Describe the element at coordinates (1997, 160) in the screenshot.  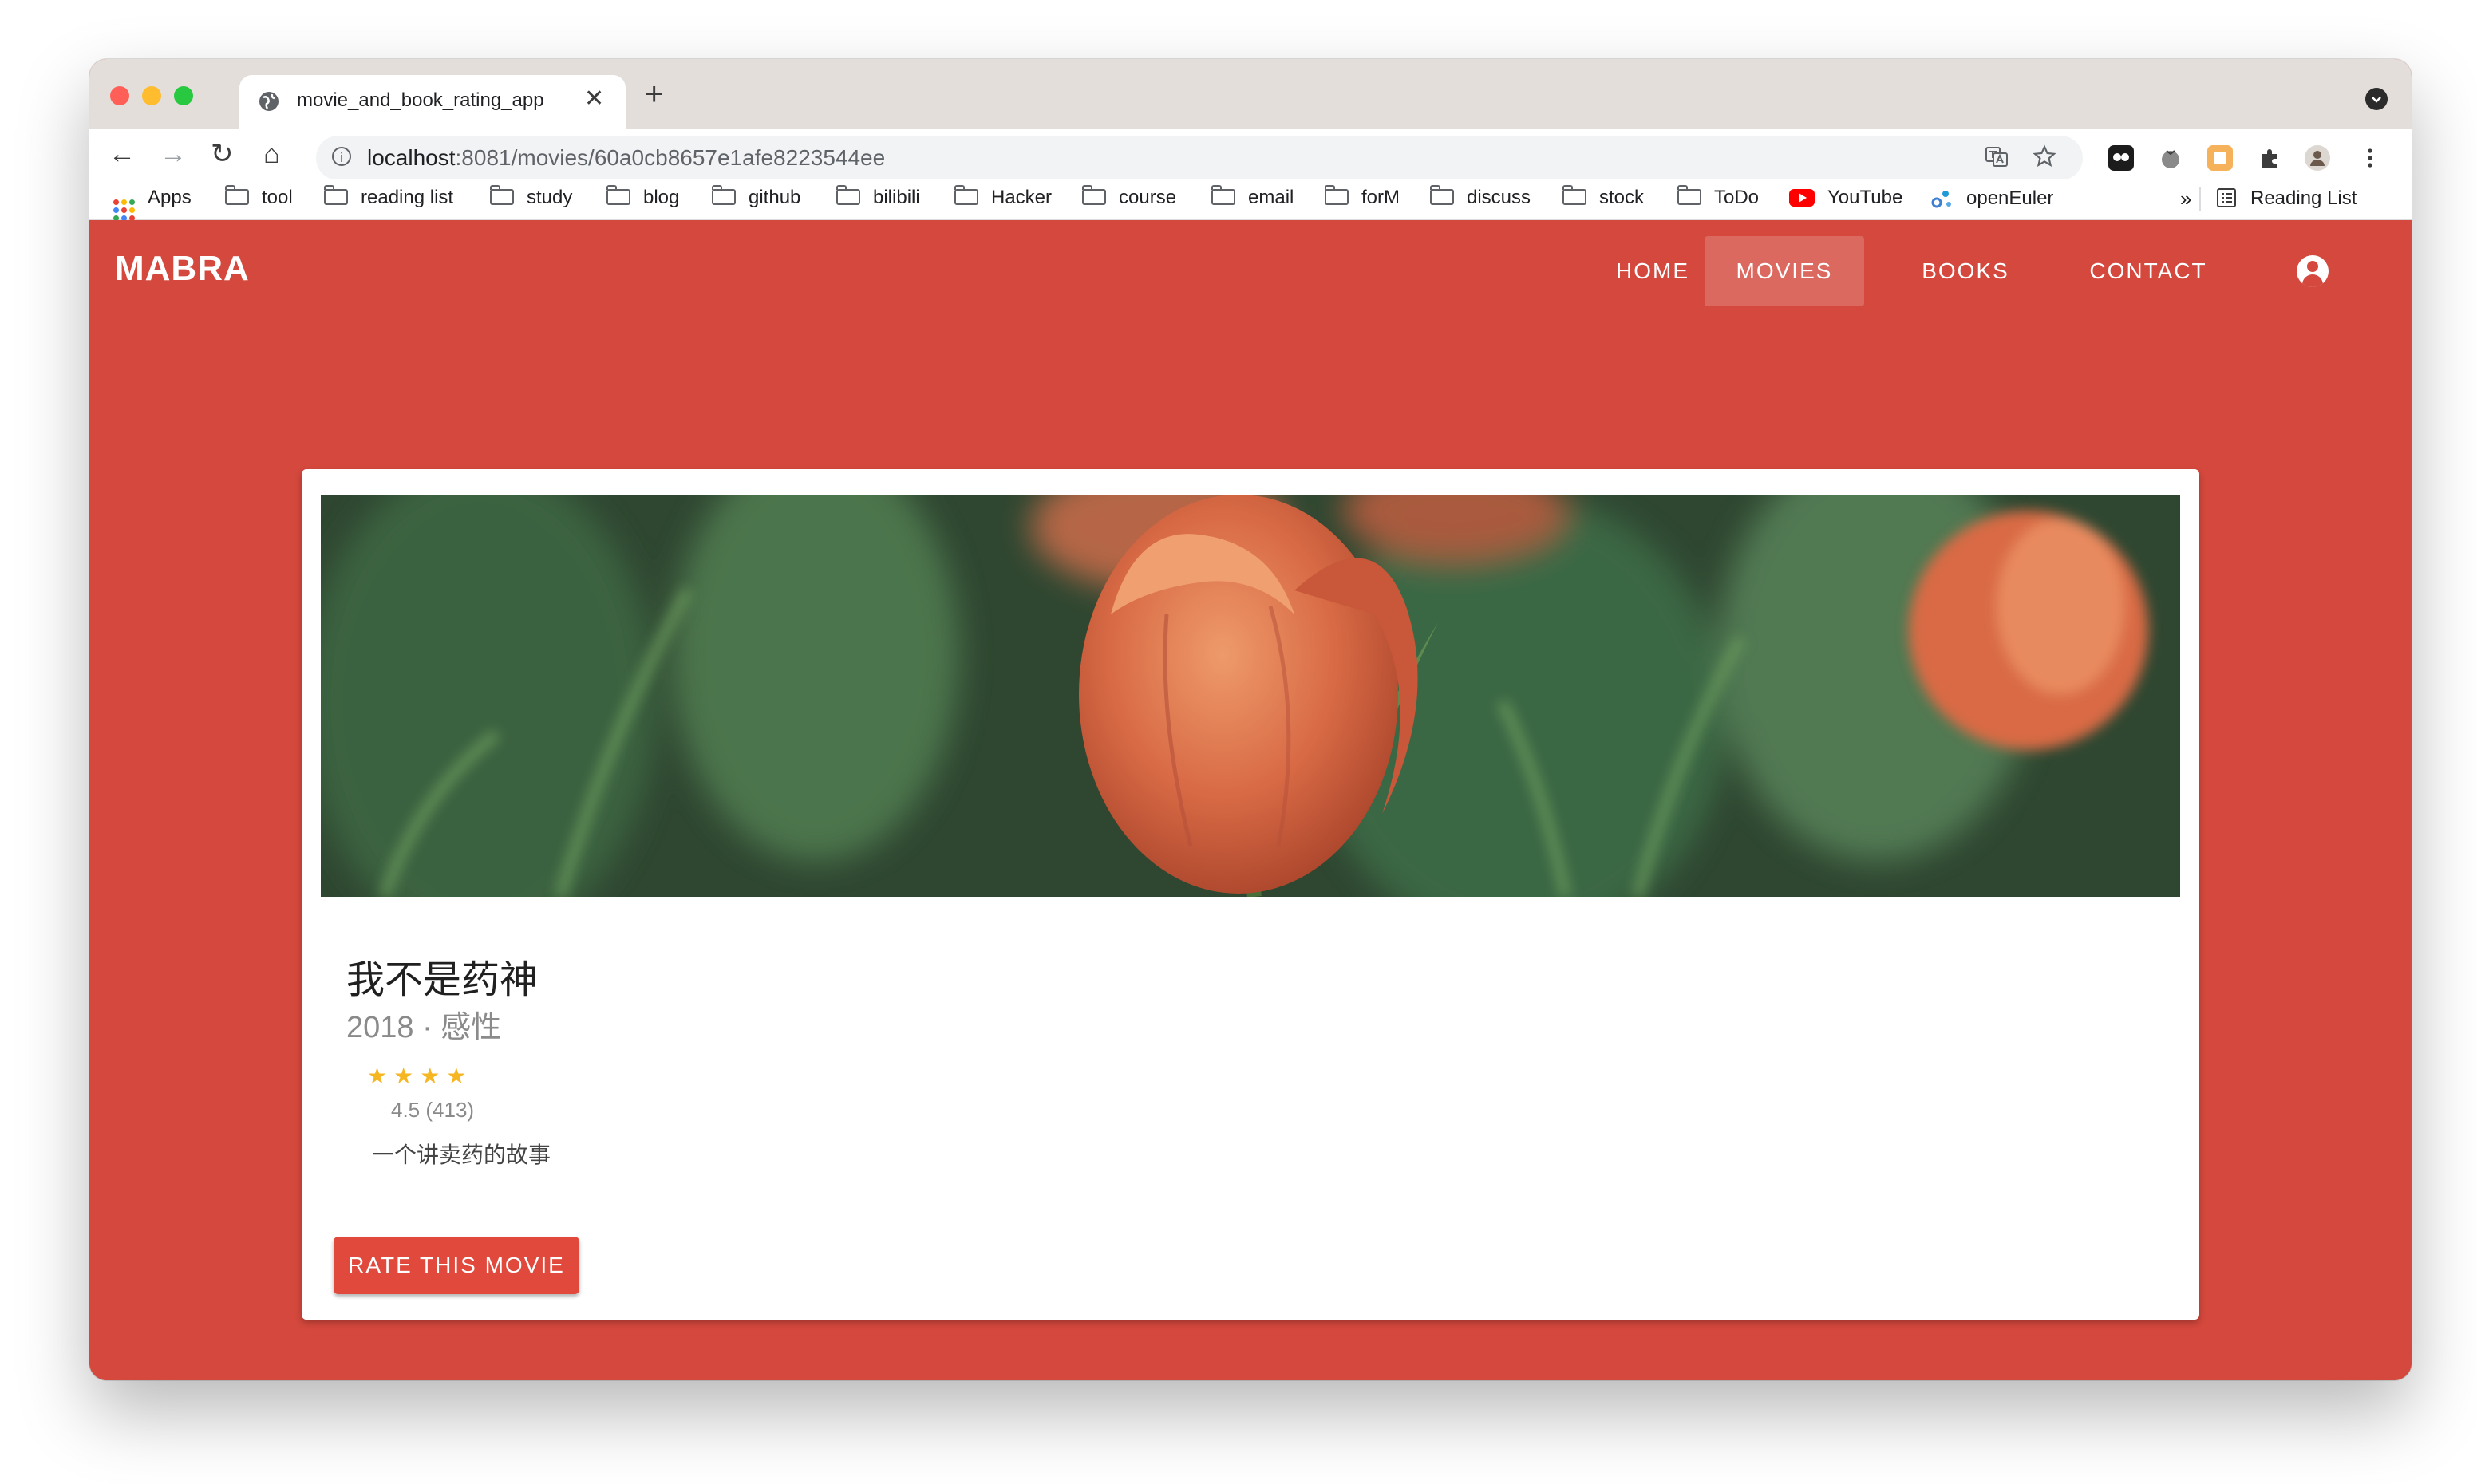
I see `translate-icon` at that location.